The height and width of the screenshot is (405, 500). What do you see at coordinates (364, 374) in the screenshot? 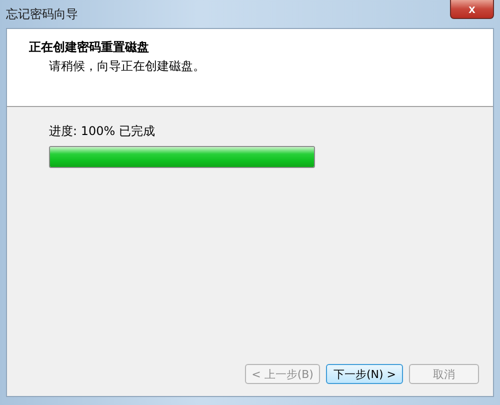
I see `wizard-button: 下一步(N) >` at bounding box center [364, 374].